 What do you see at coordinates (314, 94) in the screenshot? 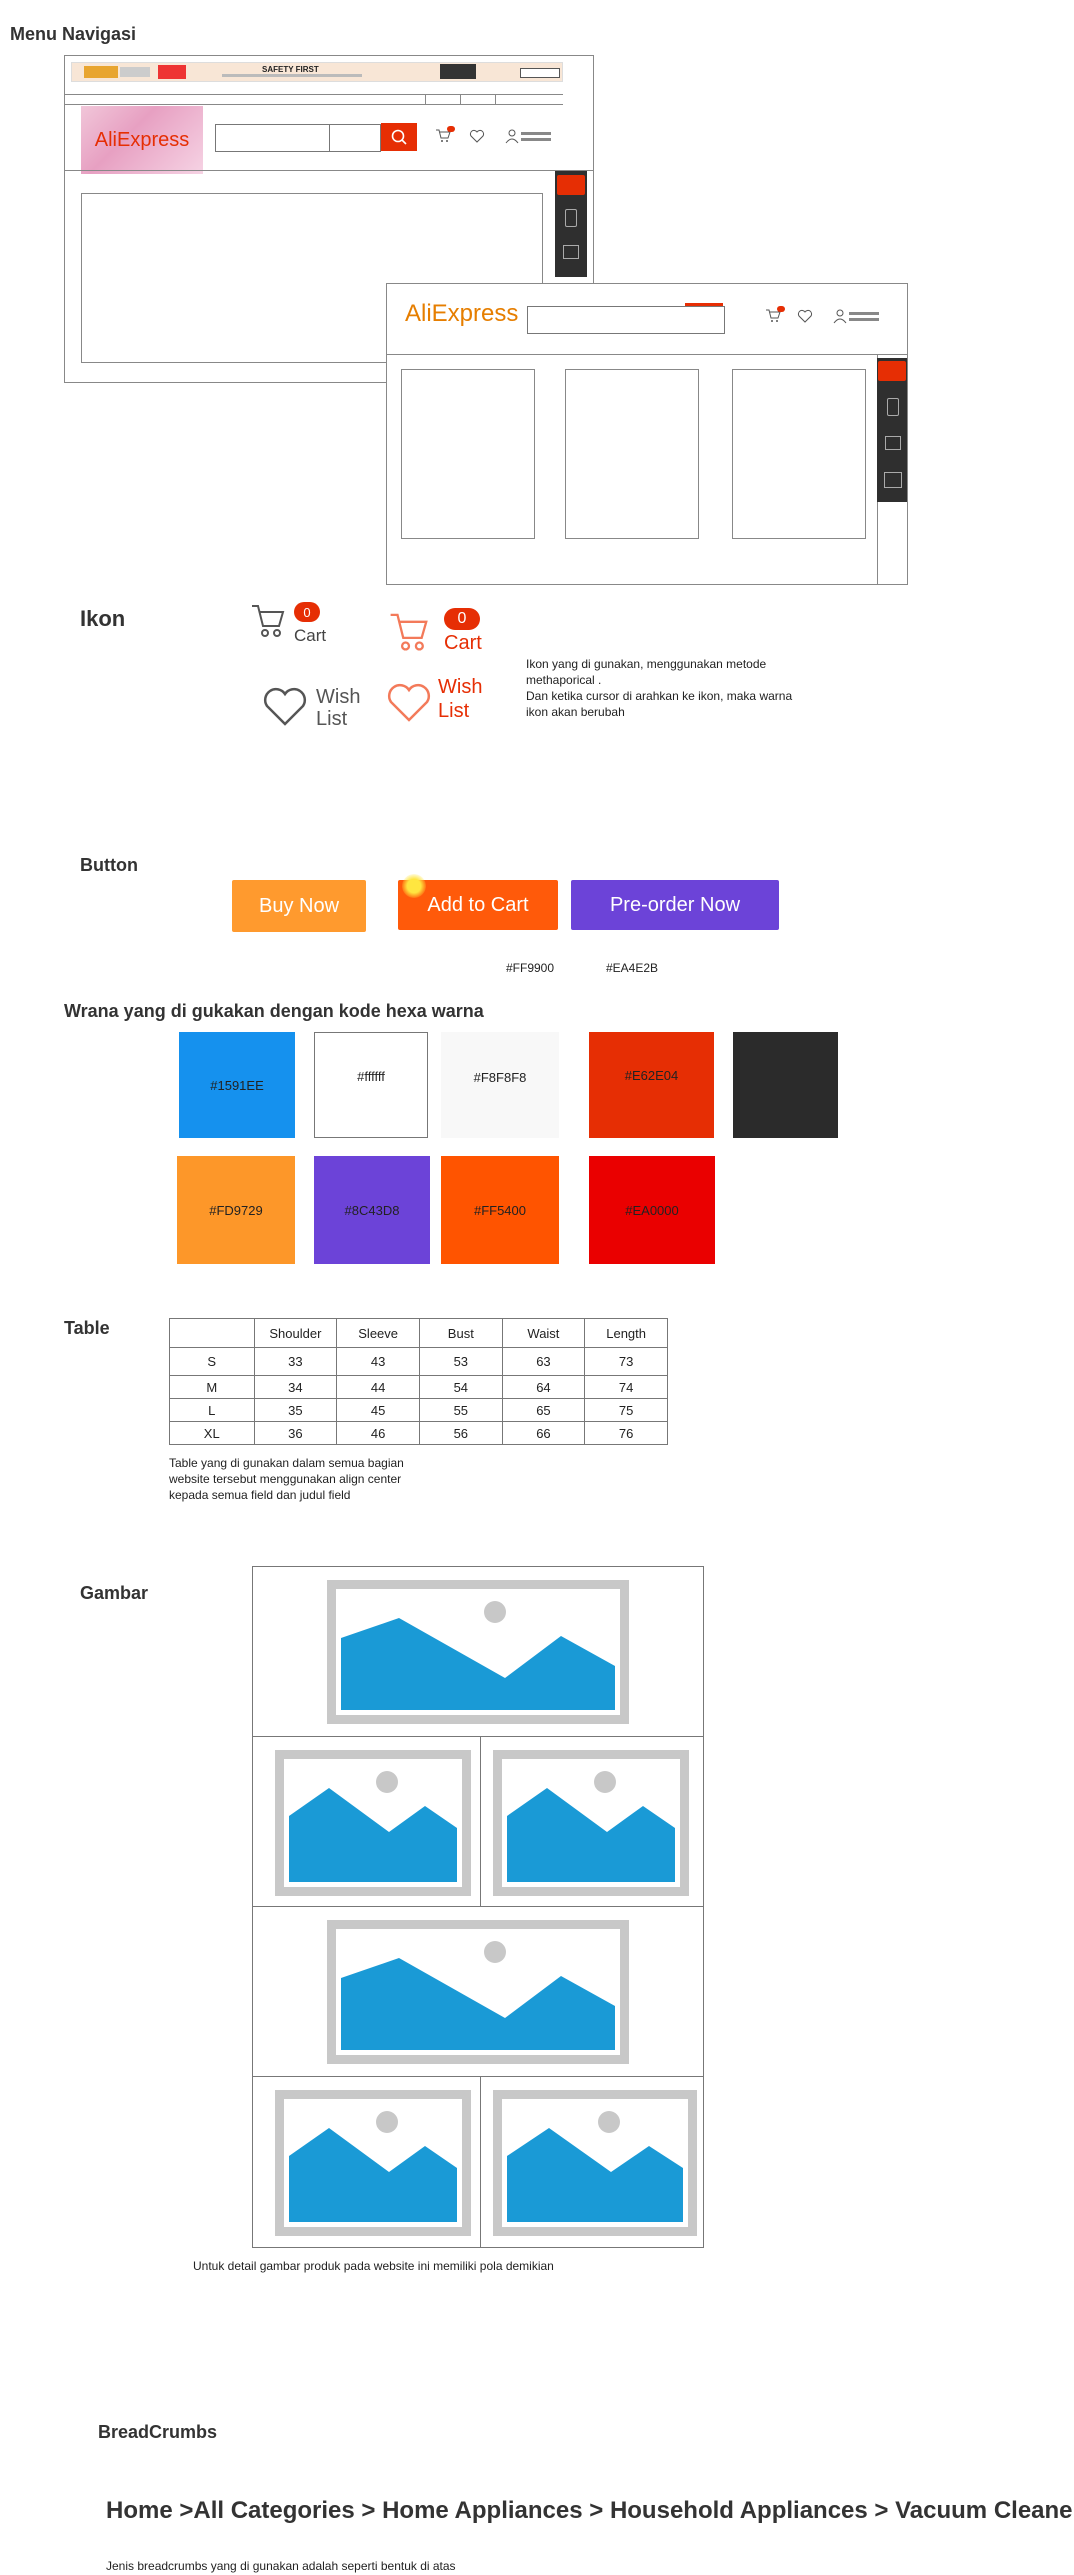
I see `top-bar-divider` at bounding box center [314, 94].